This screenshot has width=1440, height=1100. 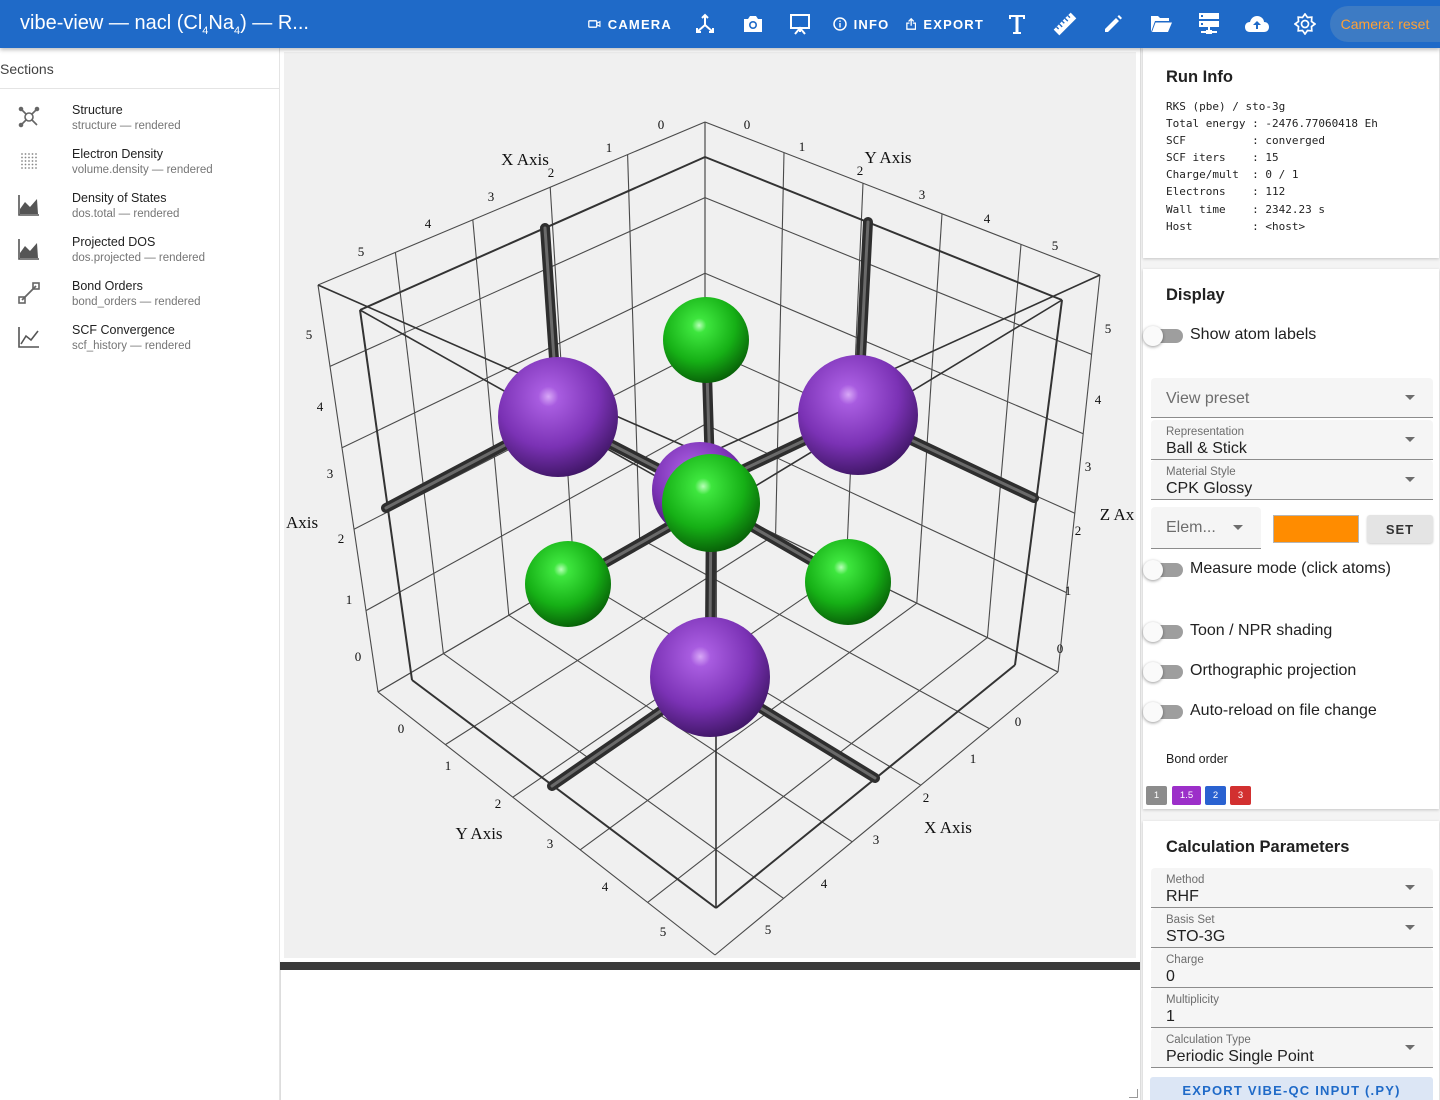 What do you see at coordinates (1068, 590) in the screenshot?
I see `z-right-tick: 1` at bounding box center [1068, 590].